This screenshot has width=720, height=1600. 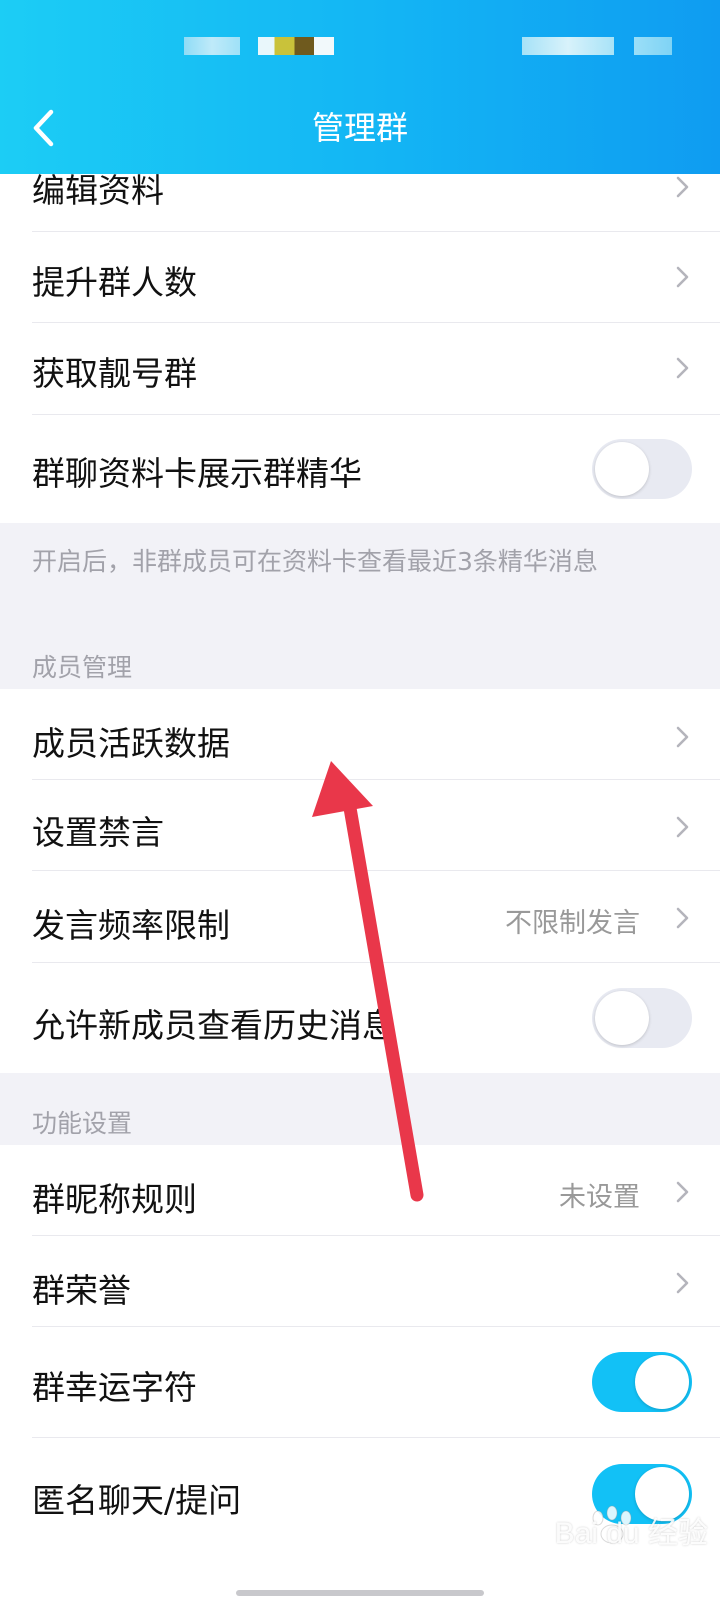 What do you see at coordinates (360, 1593) in the screenshot?
I see `home-indicator` at bounding box center [360, 1593].